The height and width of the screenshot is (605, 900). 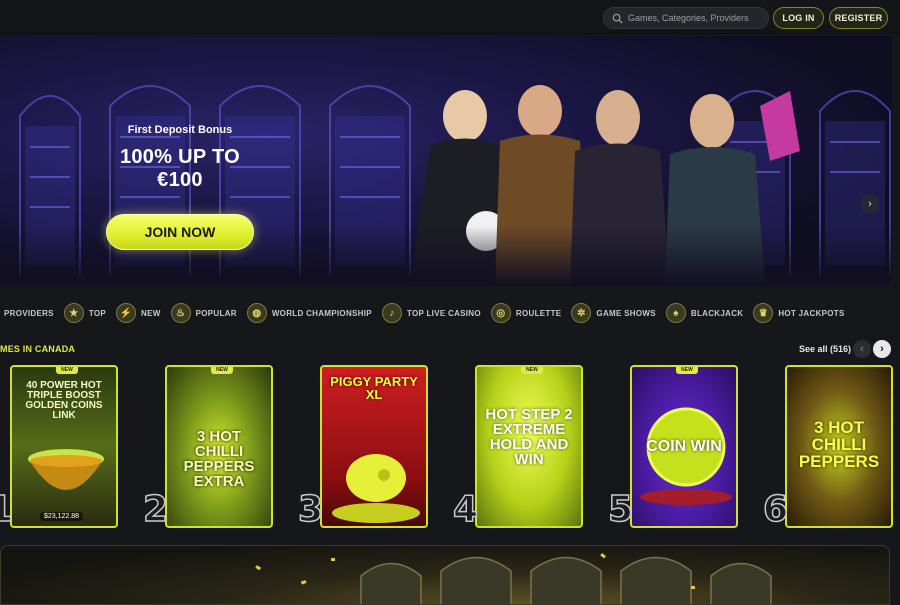 What do you see at coordinates (97, 313) in the screenshot?
I see `category-label: TOP` at bounding box center [97, 313].